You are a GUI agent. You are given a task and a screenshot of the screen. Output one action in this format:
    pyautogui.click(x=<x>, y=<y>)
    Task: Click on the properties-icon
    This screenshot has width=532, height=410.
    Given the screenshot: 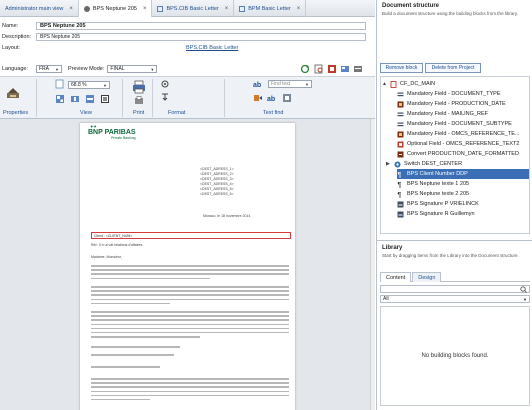 What is the action you would take?
    pyautogui.click(x=13, y=93)
    